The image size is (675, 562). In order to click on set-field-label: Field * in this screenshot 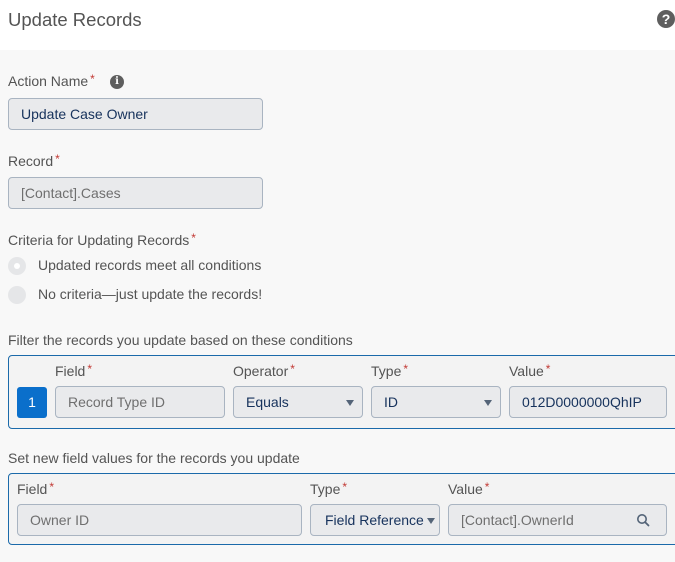, I will do `click(36, 488)`.